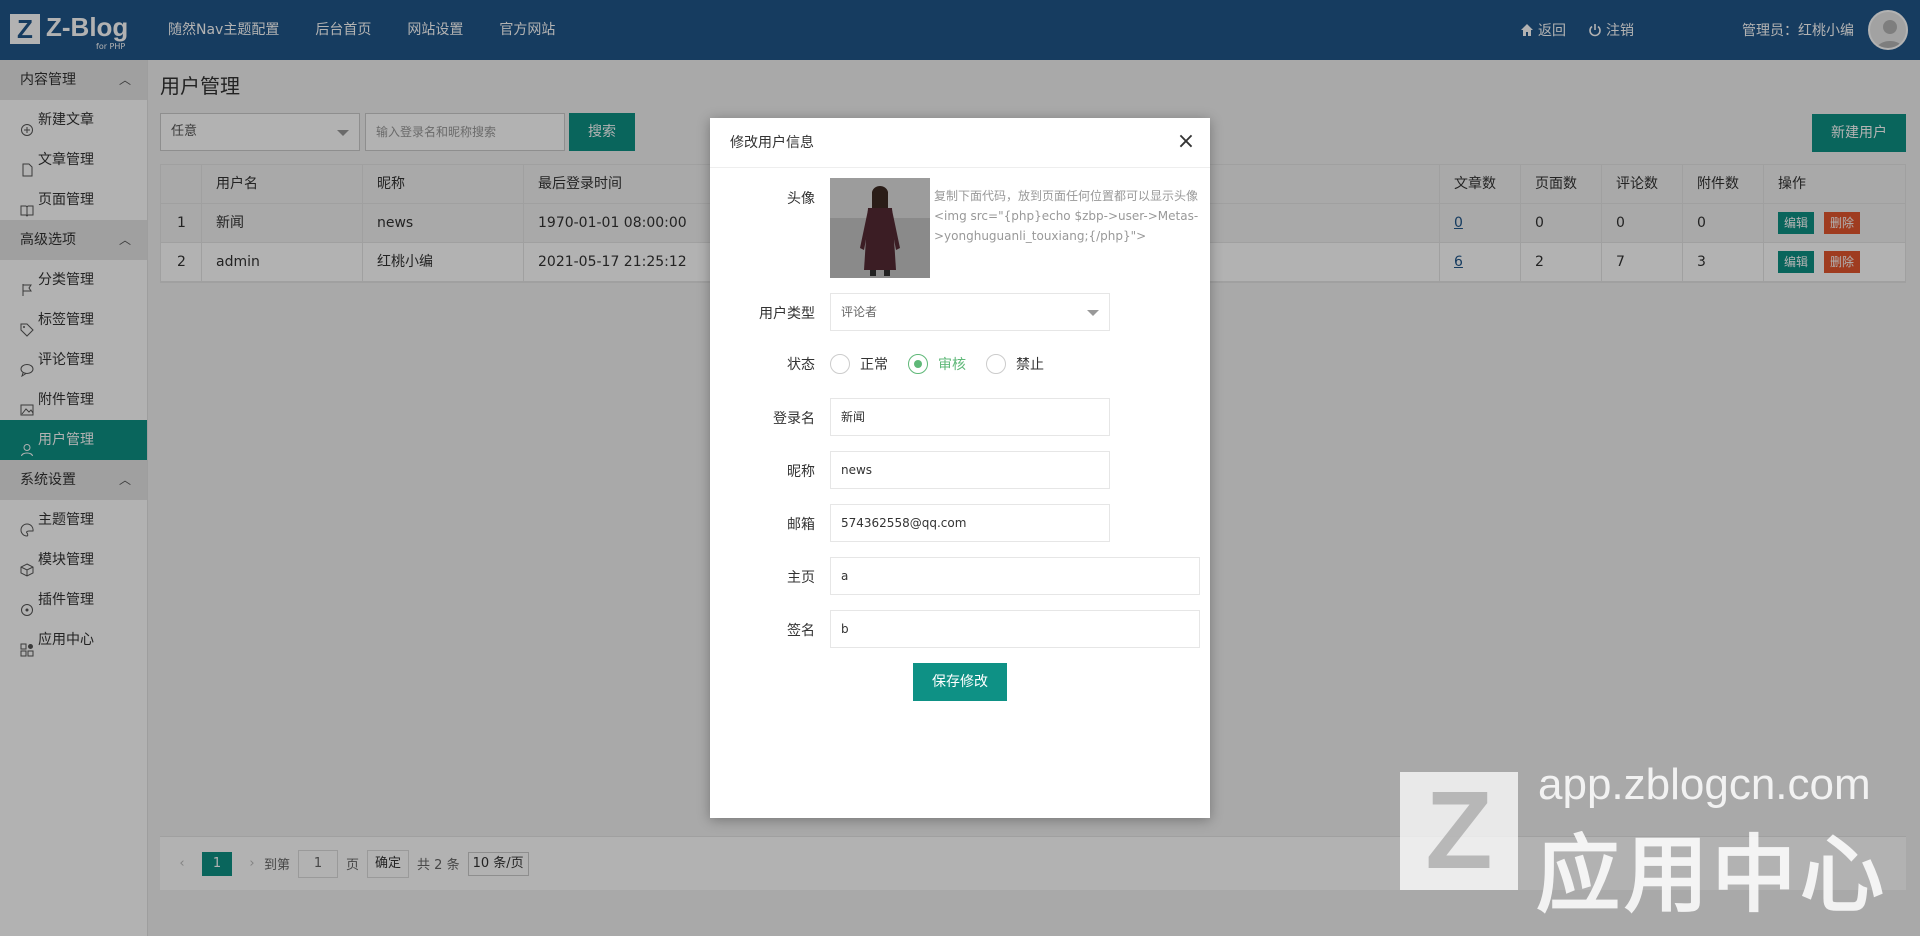 The image size is (1920, 936). I want to click on close-icon: ×, so click(1186, 143).